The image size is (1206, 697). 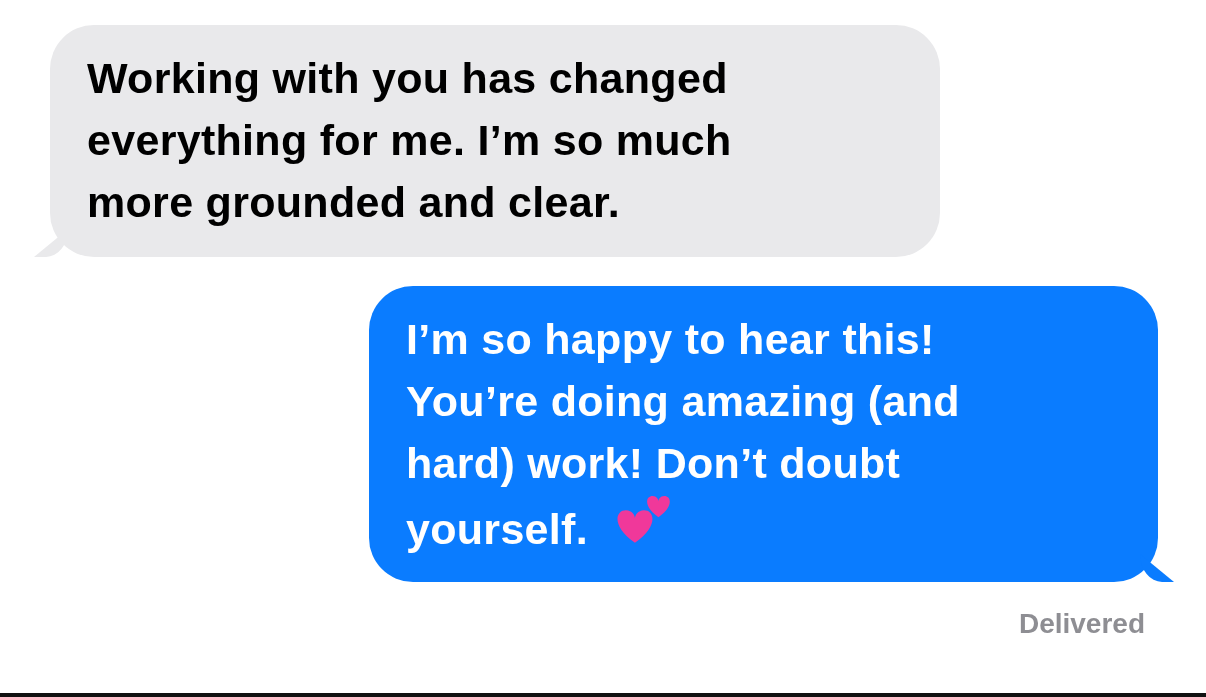 What do you see at coordinates (409, 140) in the screenshot?
I see `message-text: Working with you has changed everything for me. I’m so much more grounded and clear.` at bounding box center [409, 140].